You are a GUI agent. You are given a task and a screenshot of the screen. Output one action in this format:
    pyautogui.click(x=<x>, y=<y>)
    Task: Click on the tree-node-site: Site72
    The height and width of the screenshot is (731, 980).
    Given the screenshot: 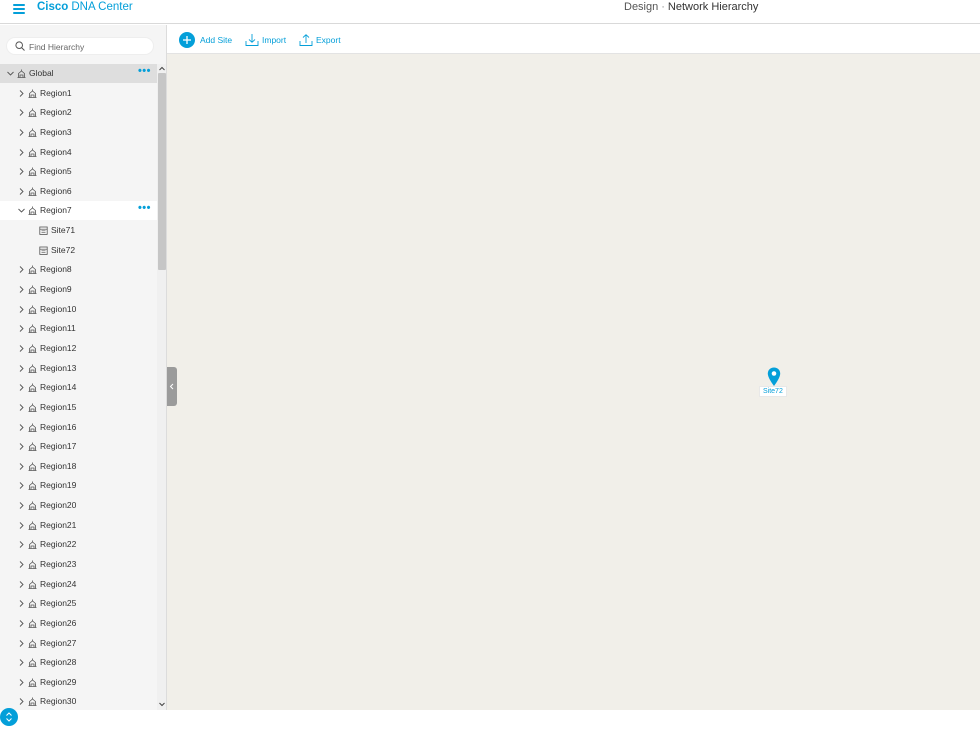 What is the action you would take?
    pyautogui.click(x=78, y=250)
    